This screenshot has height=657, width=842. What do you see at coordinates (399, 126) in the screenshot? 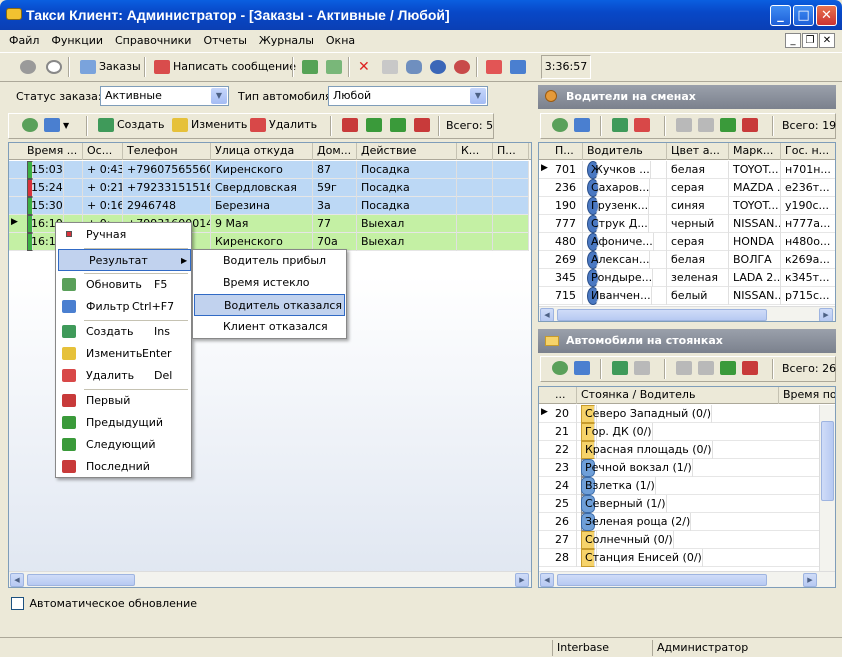
I see `next-record-icon` at bounding box center [399, 126].